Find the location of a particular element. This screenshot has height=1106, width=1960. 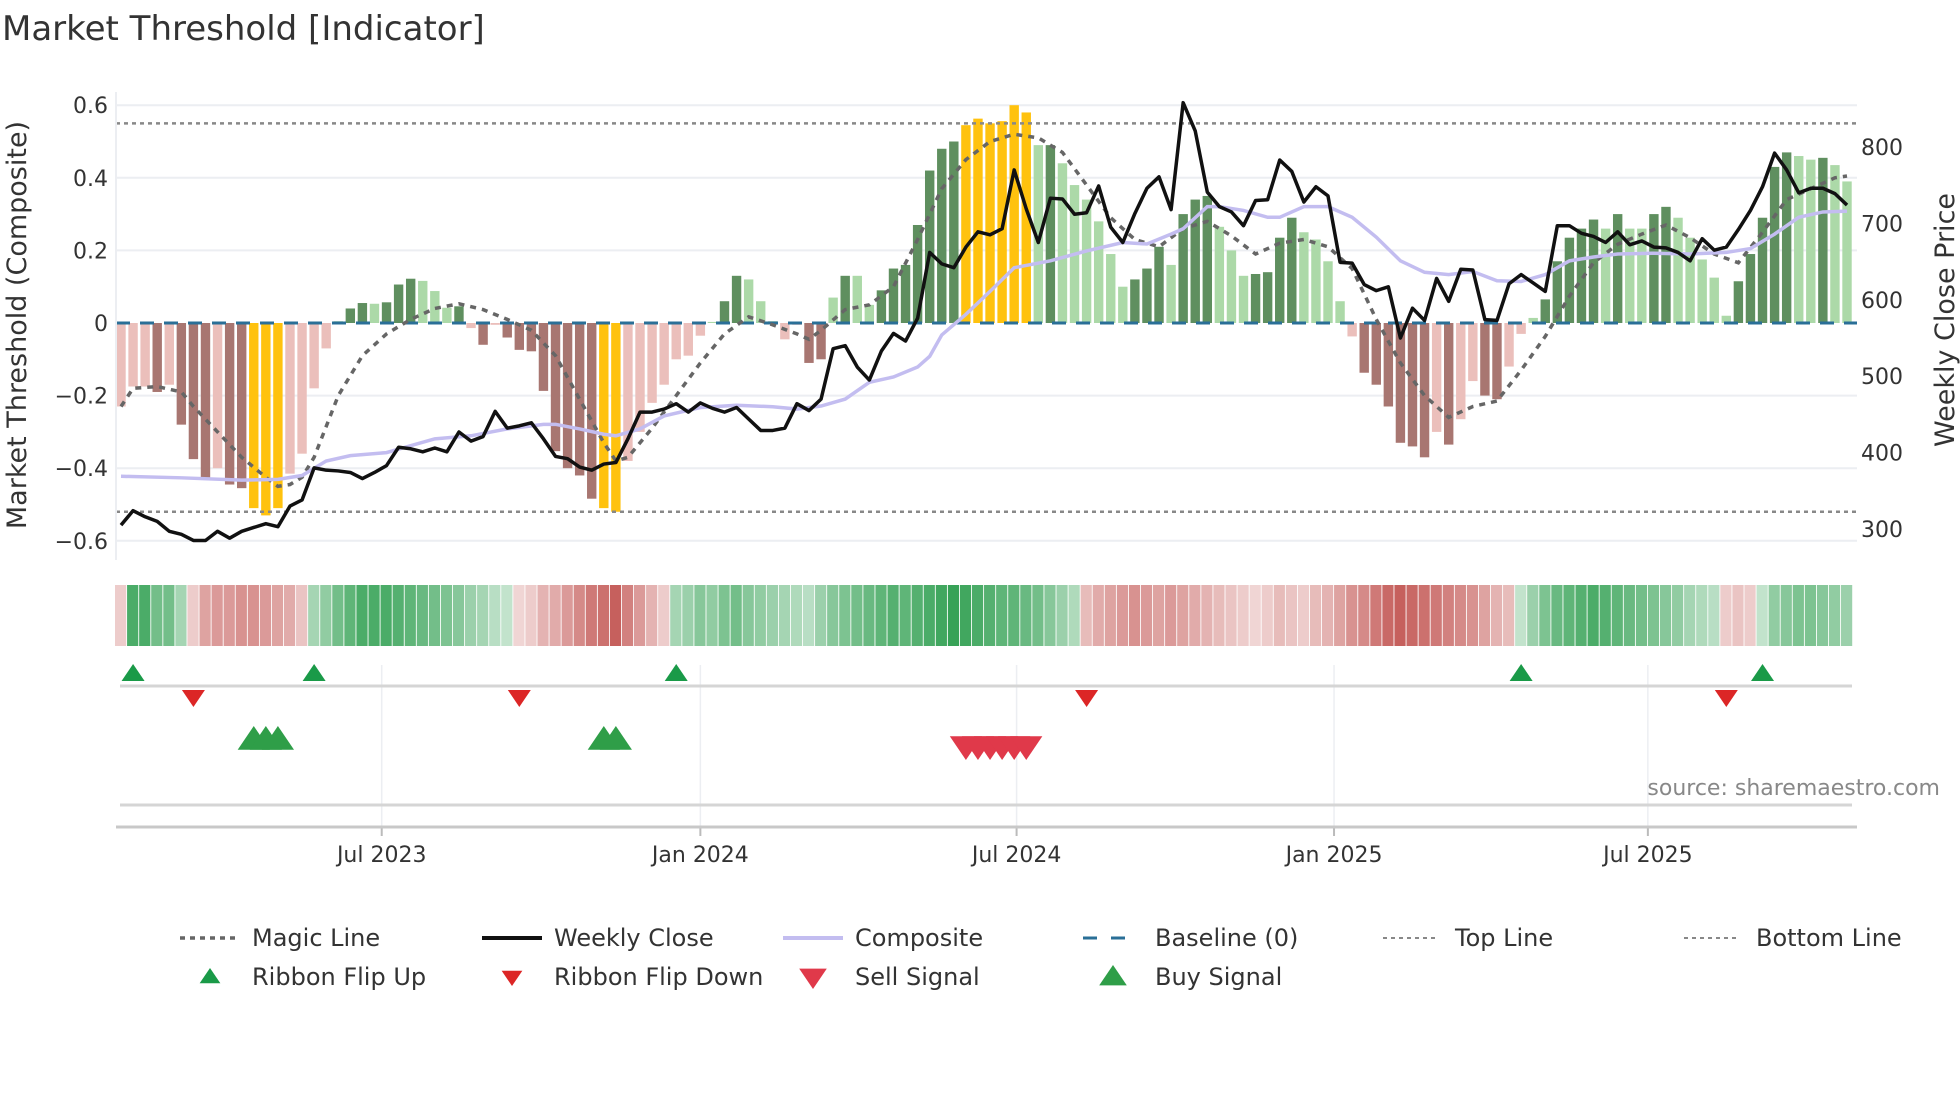

x-tick-label: Jul 2024 is located at coordinates (1016, 855).